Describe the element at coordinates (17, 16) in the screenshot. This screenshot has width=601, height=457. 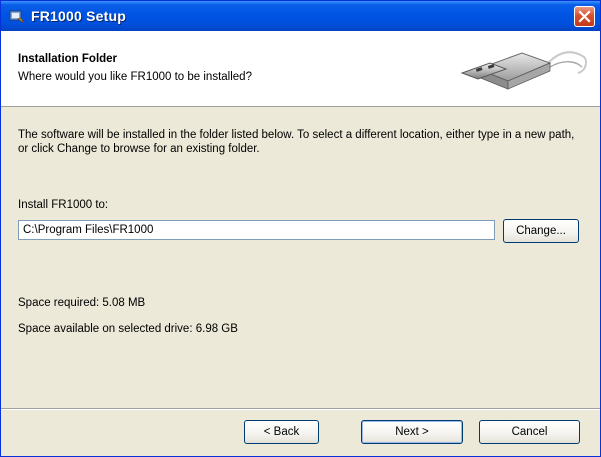
I see `setup-app-icon` at that location.